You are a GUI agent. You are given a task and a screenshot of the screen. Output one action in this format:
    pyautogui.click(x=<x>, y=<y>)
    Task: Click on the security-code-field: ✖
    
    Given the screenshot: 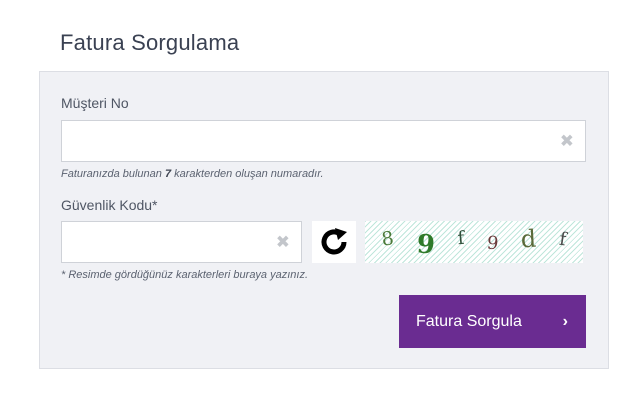 What is the action you would take?
    pyautogui.click(x=181, y=242)
    